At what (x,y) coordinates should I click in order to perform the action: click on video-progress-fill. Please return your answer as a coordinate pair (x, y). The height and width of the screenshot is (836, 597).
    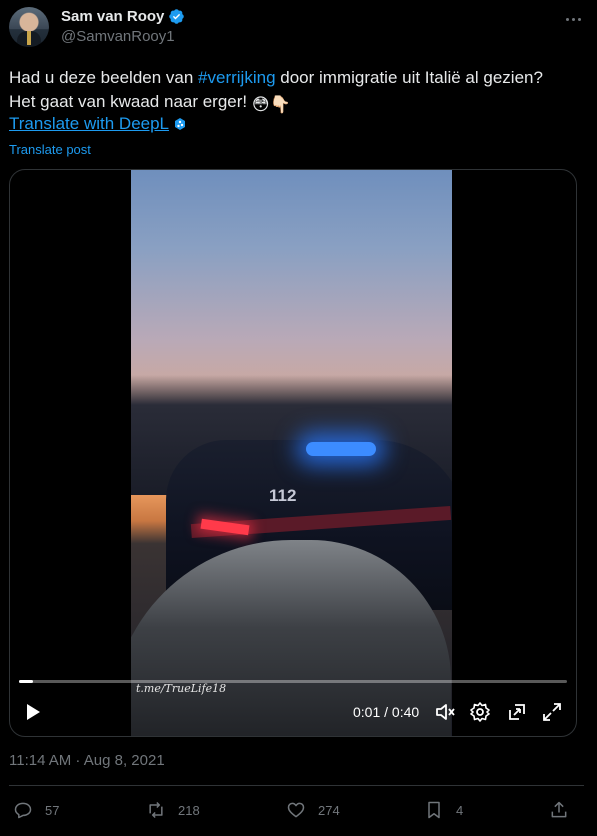
    Looking at the image, I should click on (26, 681).